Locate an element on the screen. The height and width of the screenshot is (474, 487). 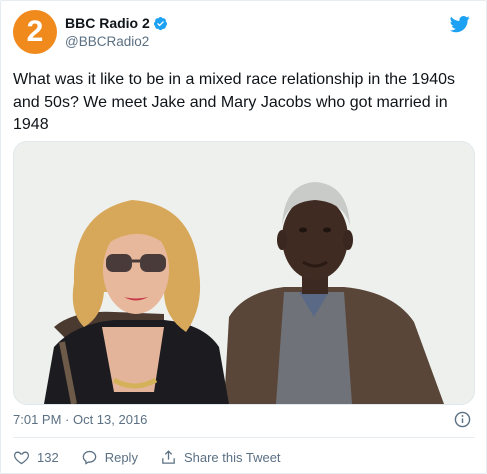
heart-icon is located at coordinates (21, 457).